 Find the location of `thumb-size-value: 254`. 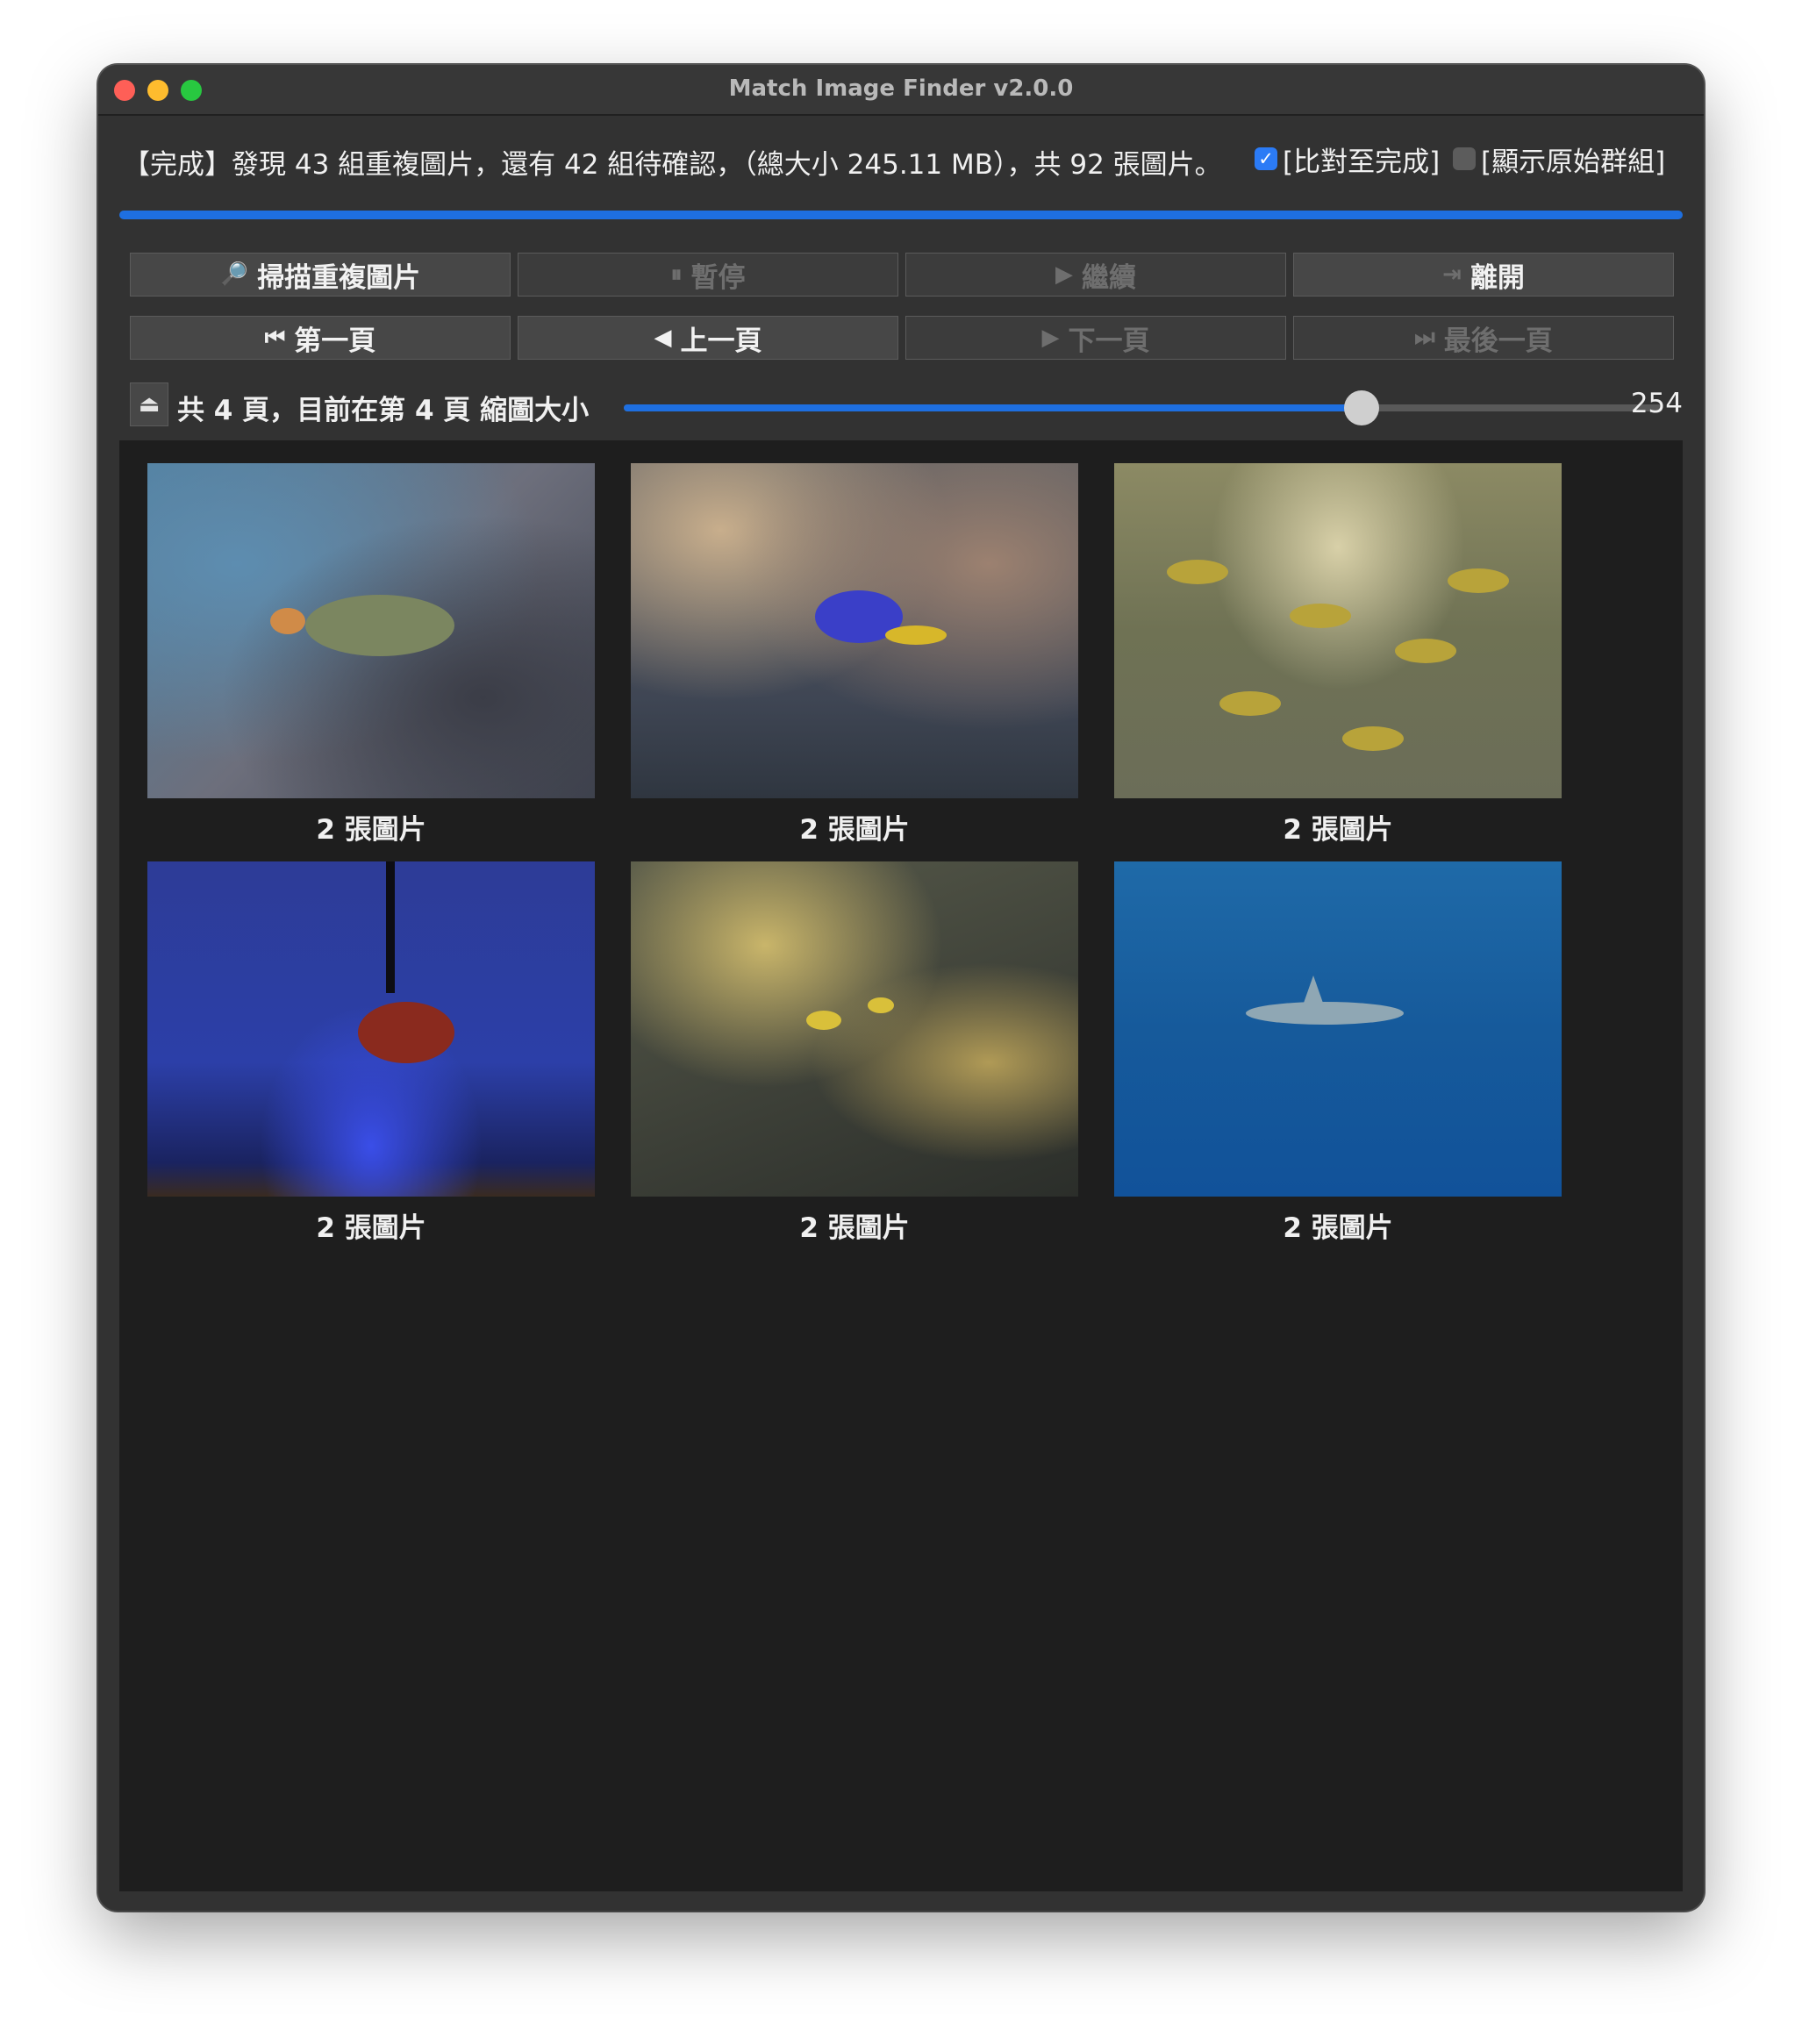

thumb-size-value: 254 is located at coordinates (1657, 403).